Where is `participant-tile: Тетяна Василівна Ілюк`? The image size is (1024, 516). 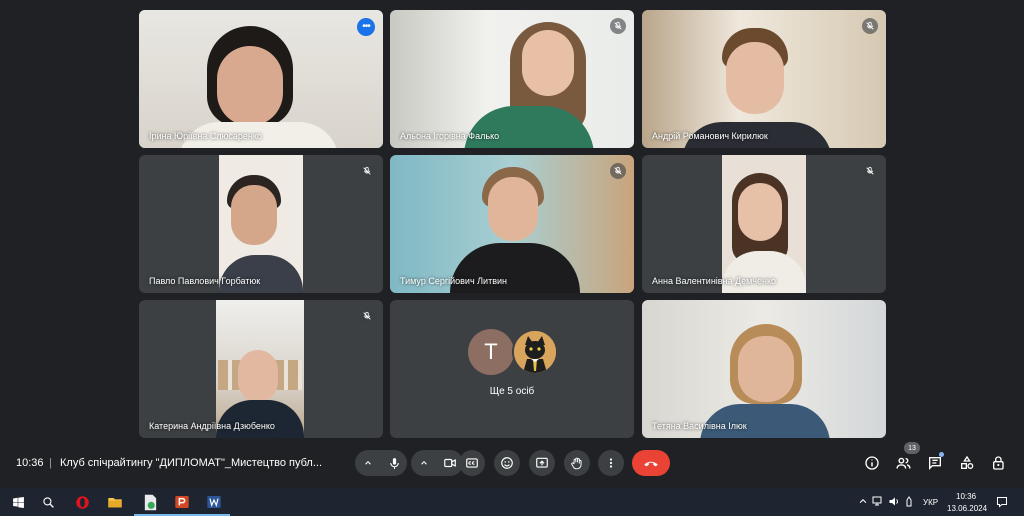 participant-tile: Тетяна Василівна Ілюк is located at coordinates (764, 369).